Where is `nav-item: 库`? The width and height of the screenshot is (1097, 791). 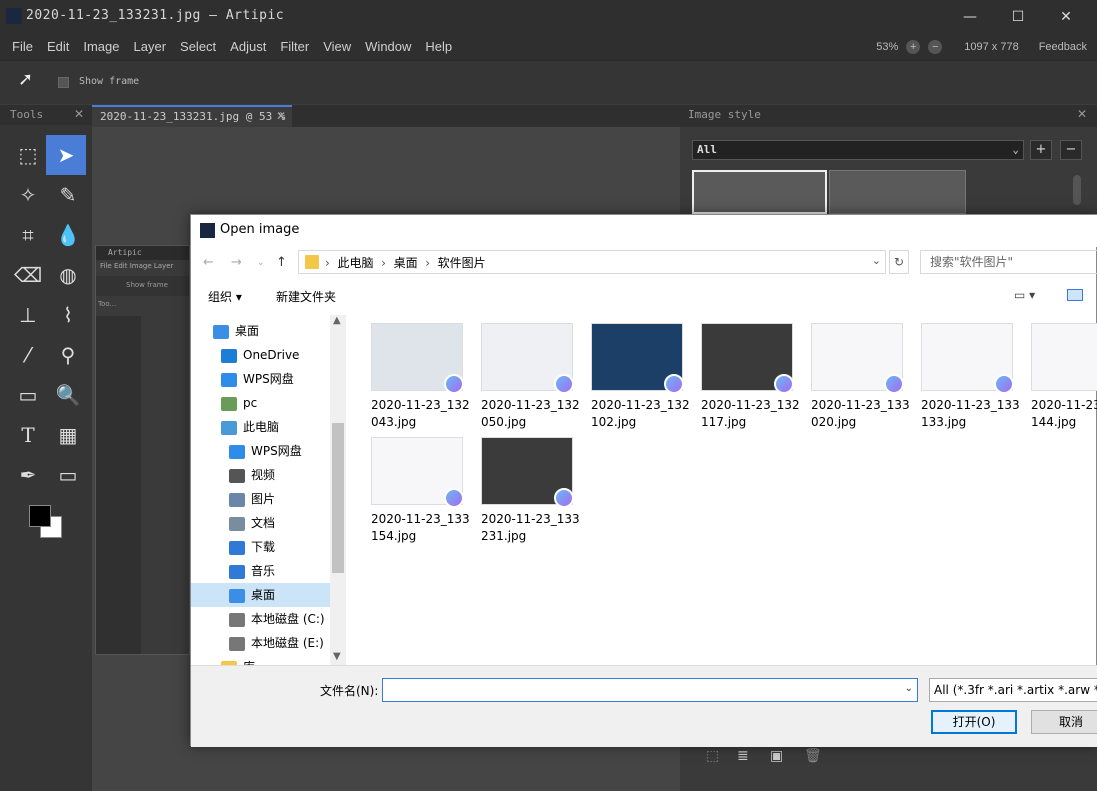 nav-item: 库 is located at coordinates (260, 660).